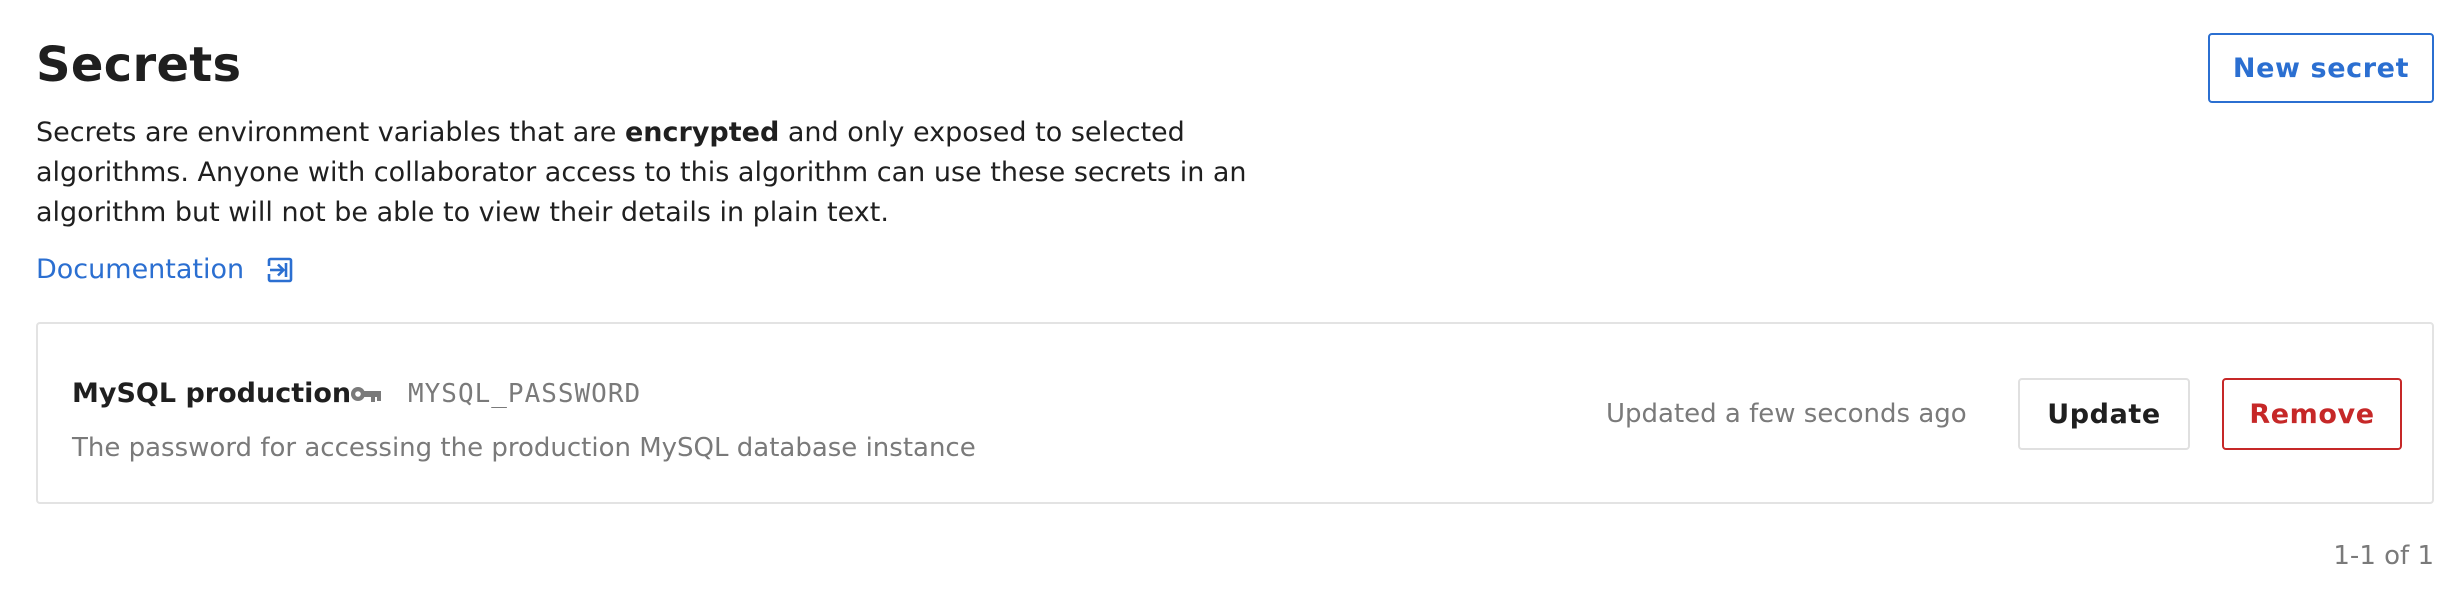 The width and height of the screenshot is (2450, 612). What do you see at coordinates (2321, 68) in the screenshot?
I see `new-secret-button: New secret` at bounding box center [2321, 68].